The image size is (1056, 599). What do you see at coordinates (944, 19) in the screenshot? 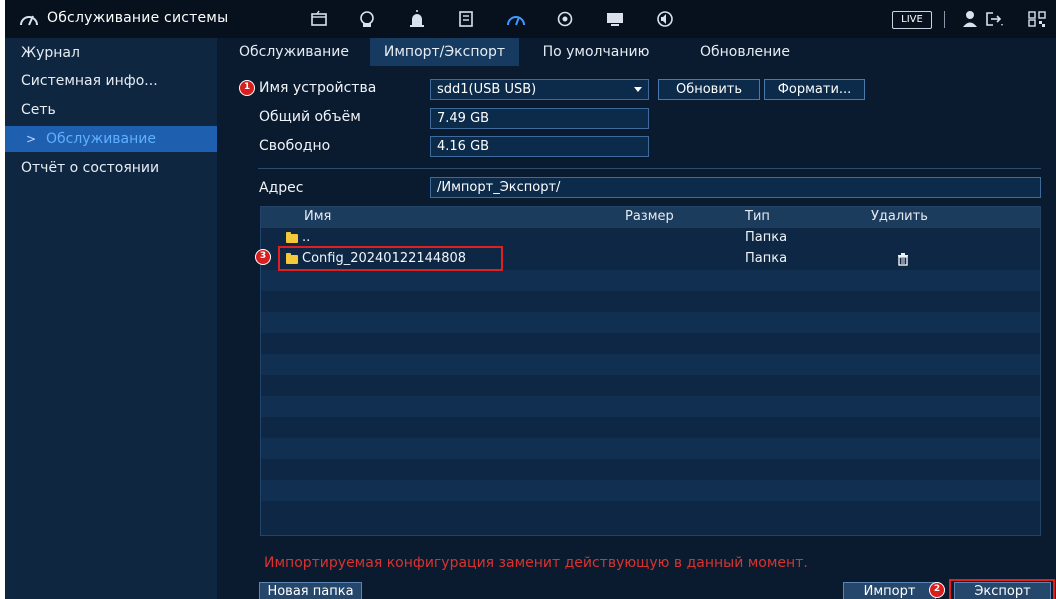
I see `top-divider` at bounding box center [944, 19].